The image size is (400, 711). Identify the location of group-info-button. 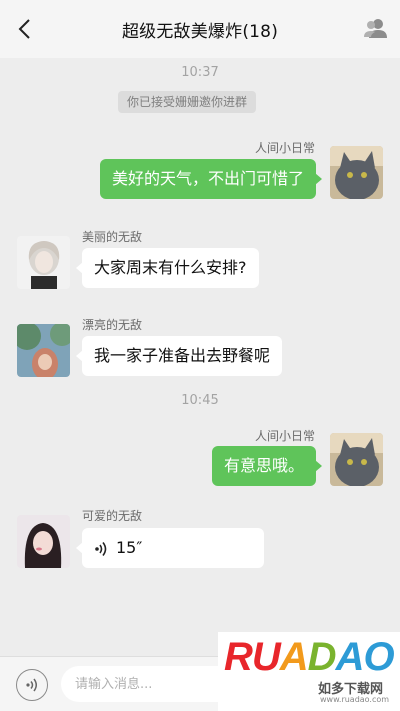
(375, 28).